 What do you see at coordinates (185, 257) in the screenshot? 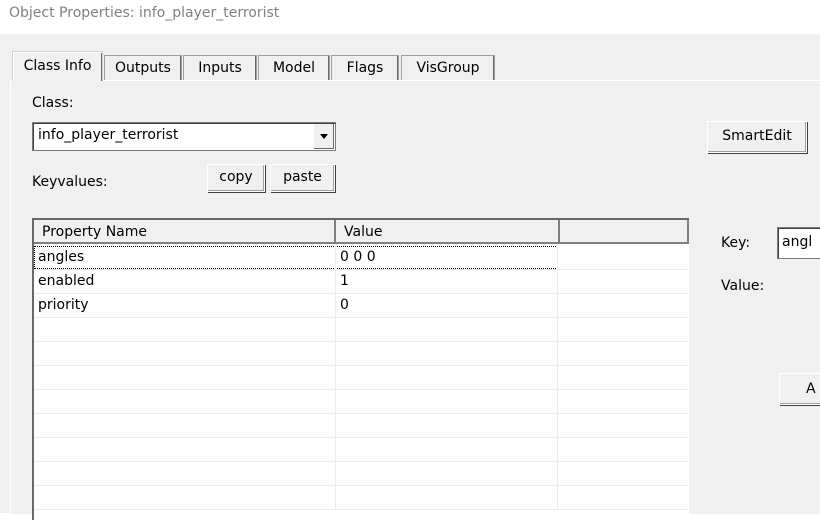
I see `property-name-cell: angles` at bounding box center [185, 257].